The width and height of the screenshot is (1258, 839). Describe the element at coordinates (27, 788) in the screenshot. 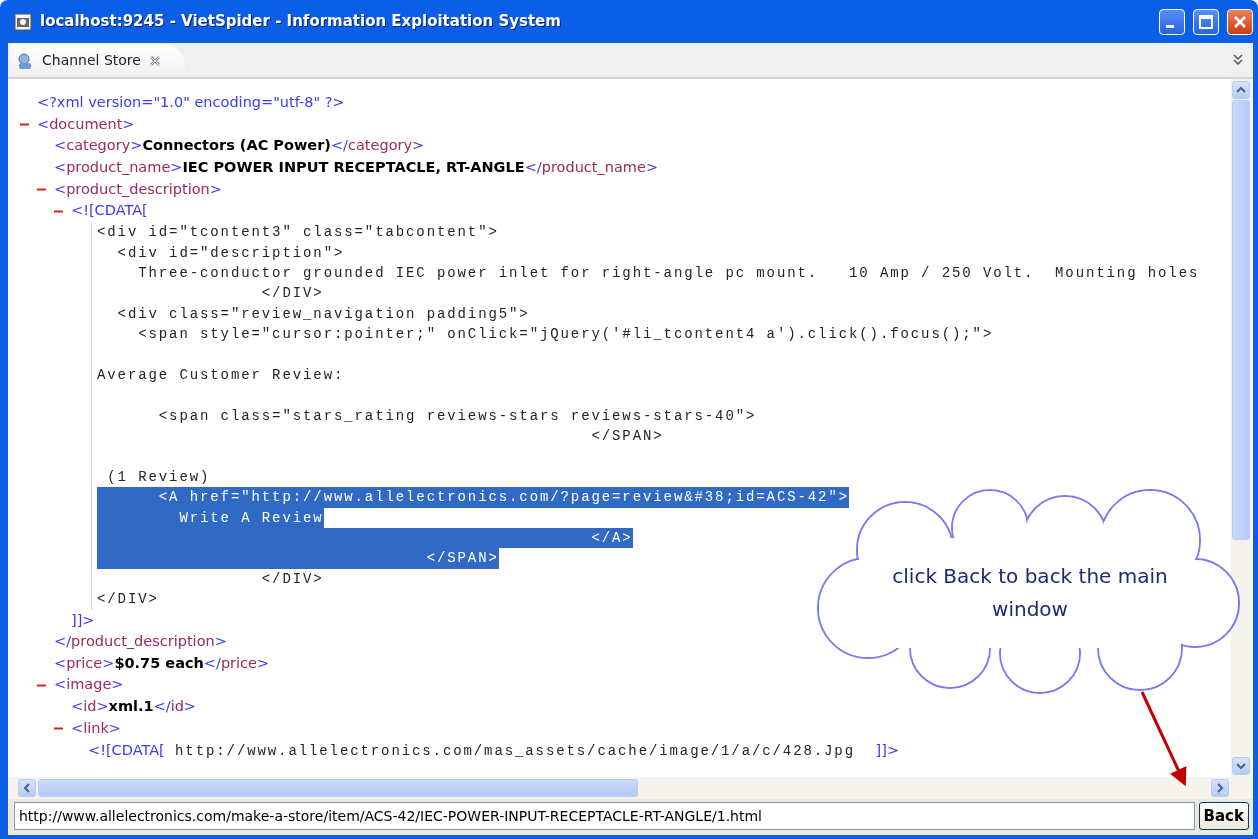

I see `scroll-left-button` at that location.